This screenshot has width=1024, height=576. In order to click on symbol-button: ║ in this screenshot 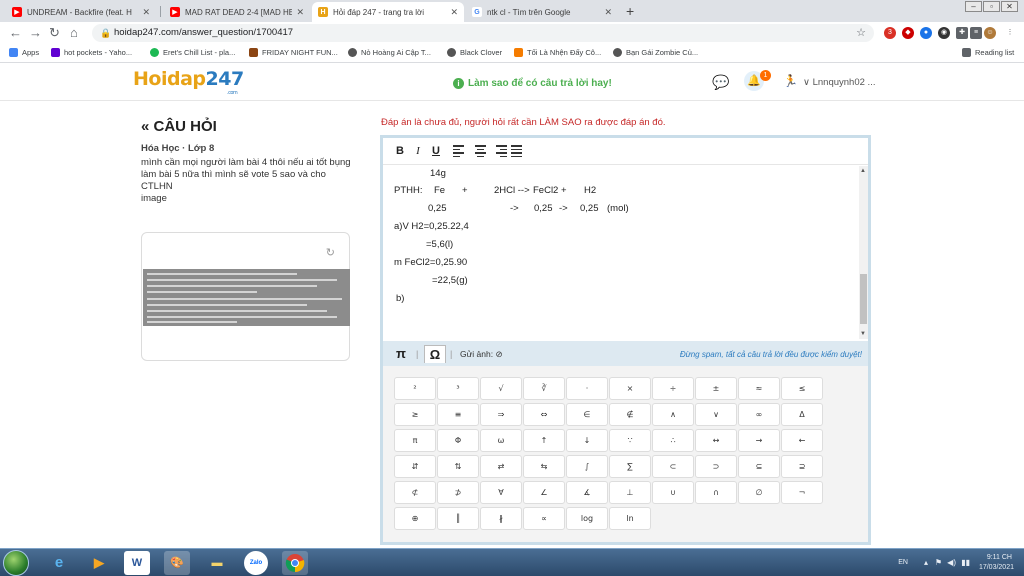, I will do `click(458, 518)`.